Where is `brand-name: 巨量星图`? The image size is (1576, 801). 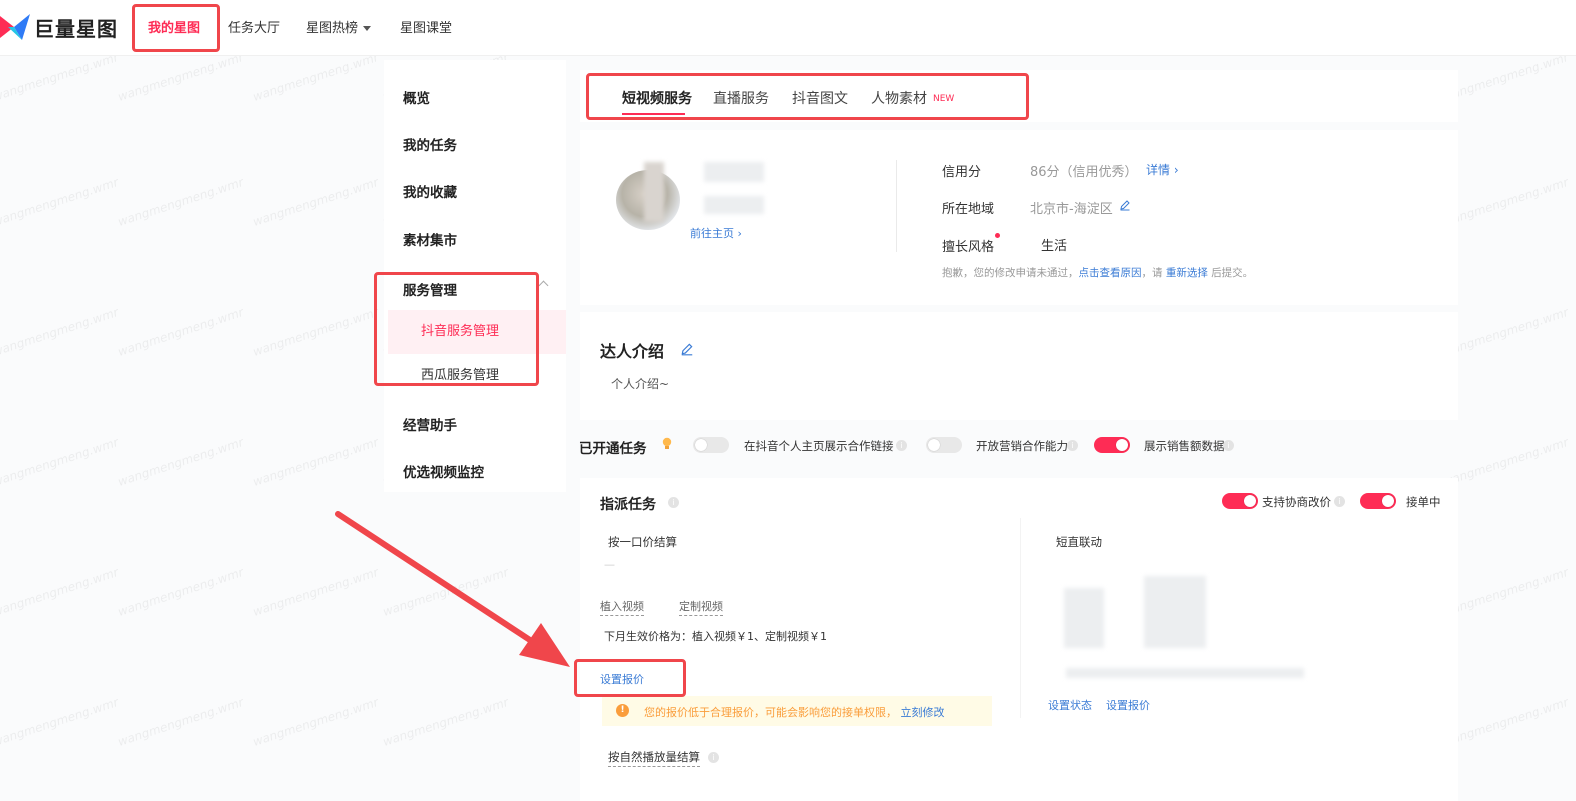 brand-name: 巨量星图 is located at coordinates (76, 28).